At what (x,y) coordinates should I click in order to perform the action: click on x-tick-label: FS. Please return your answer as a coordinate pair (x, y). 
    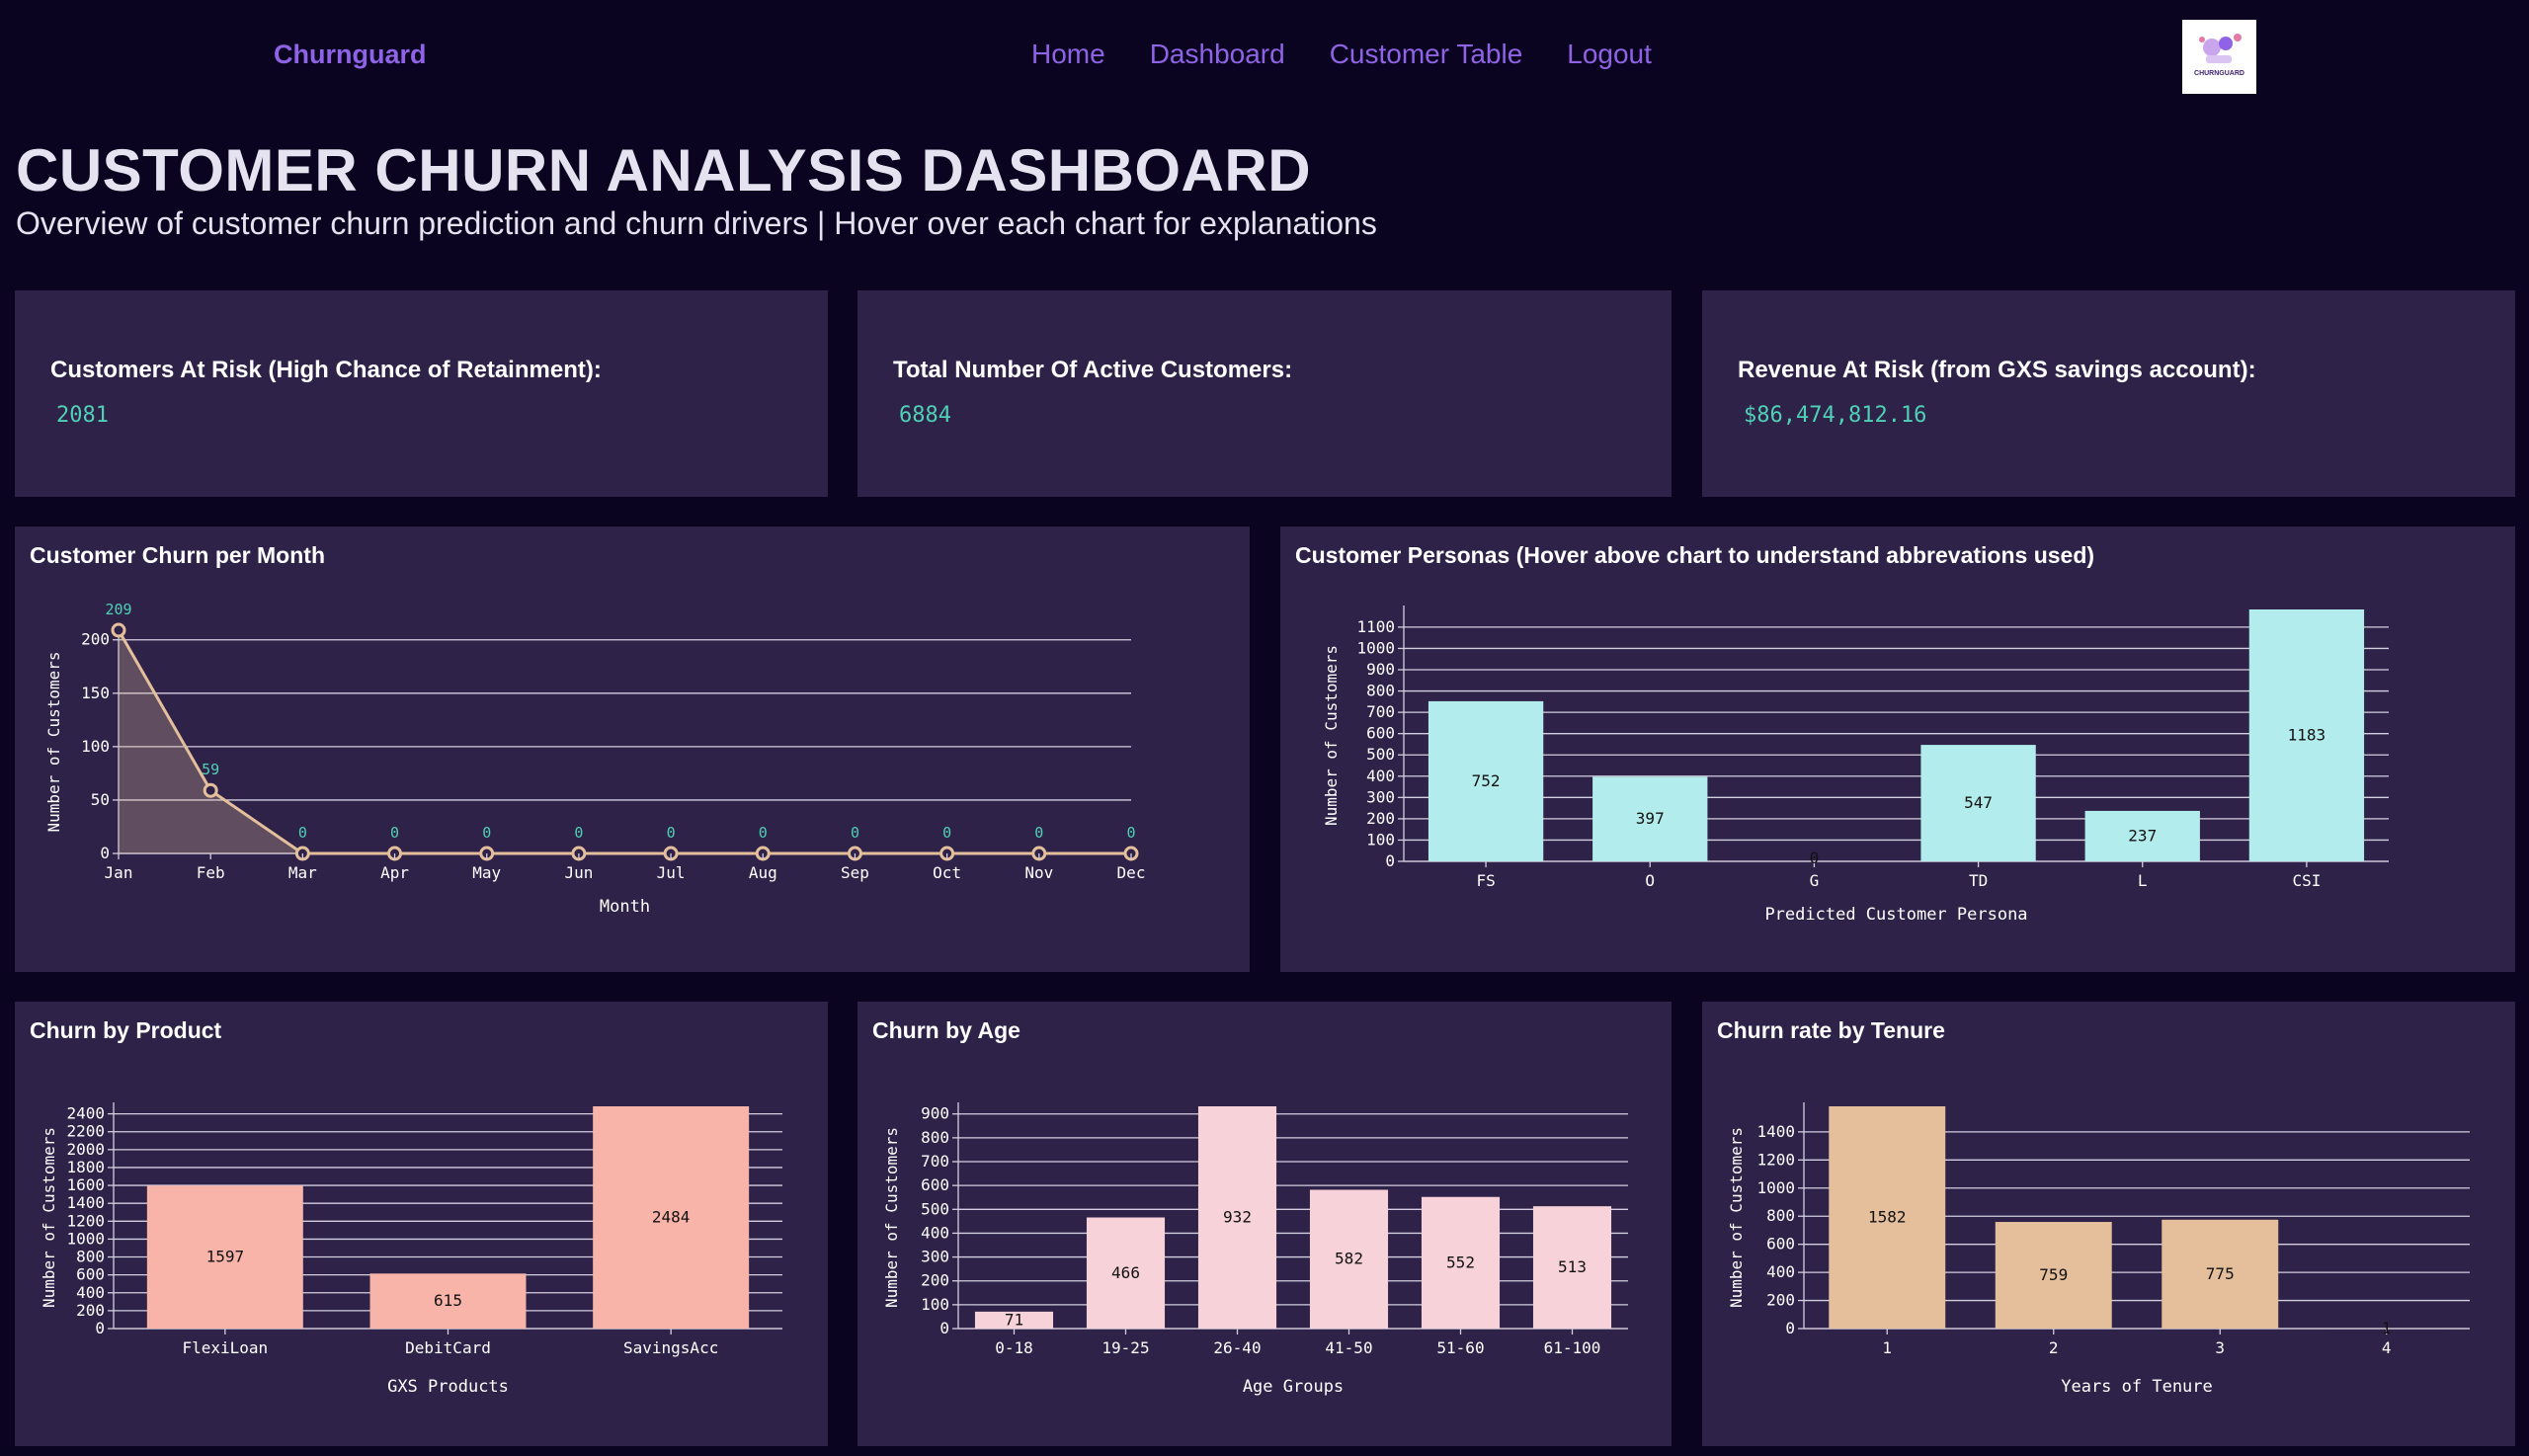
    Looking at the image, I should click on (1486, 880).